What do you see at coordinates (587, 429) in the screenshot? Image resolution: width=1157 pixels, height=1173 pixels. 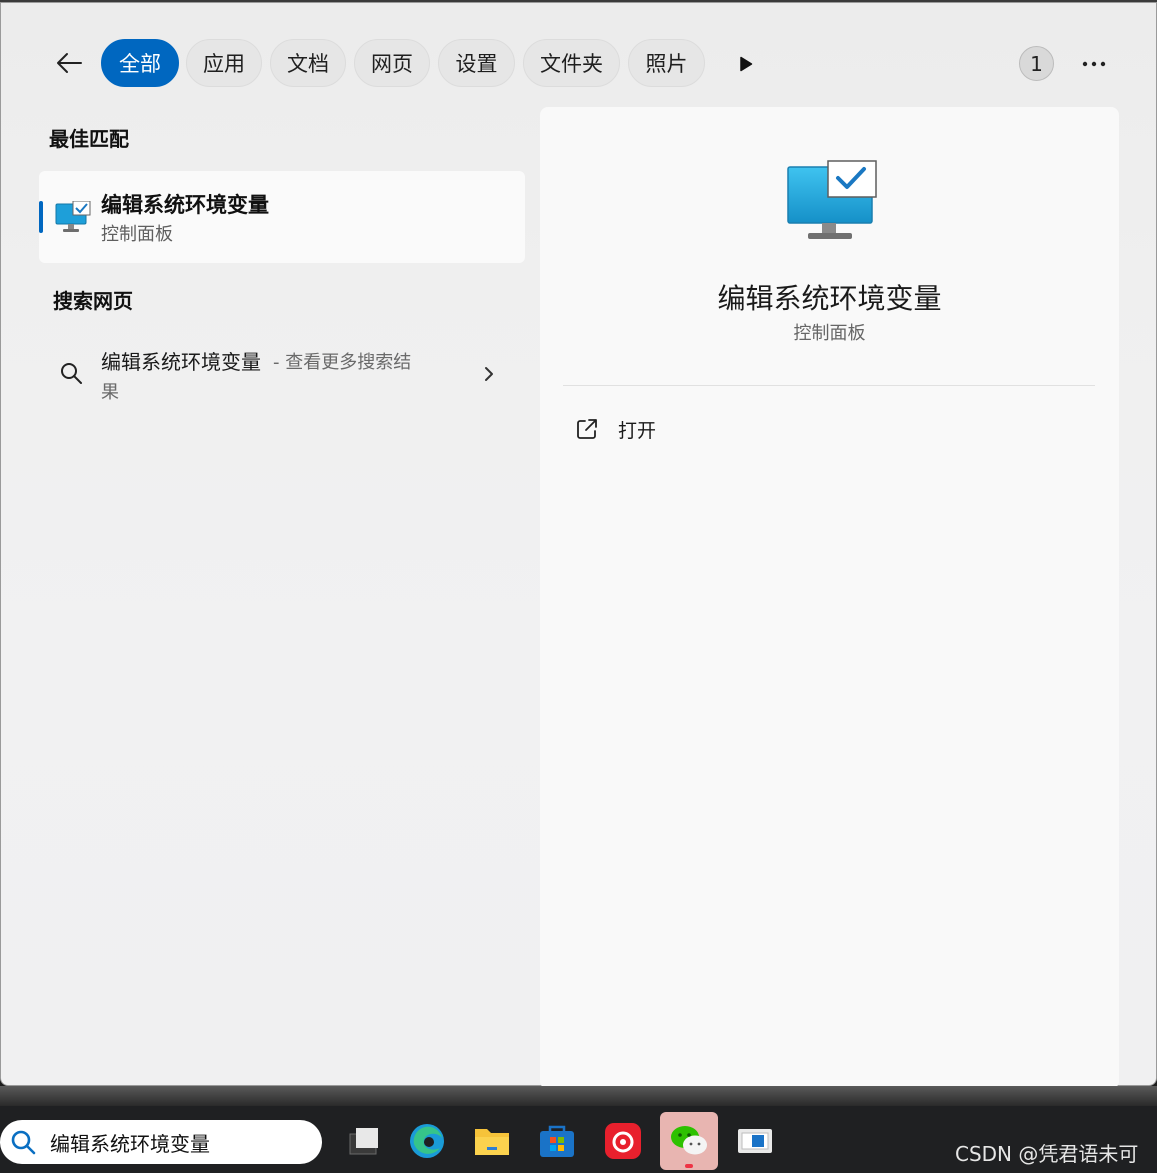 I see `open-external-icon` at bounding box center [587, 429].